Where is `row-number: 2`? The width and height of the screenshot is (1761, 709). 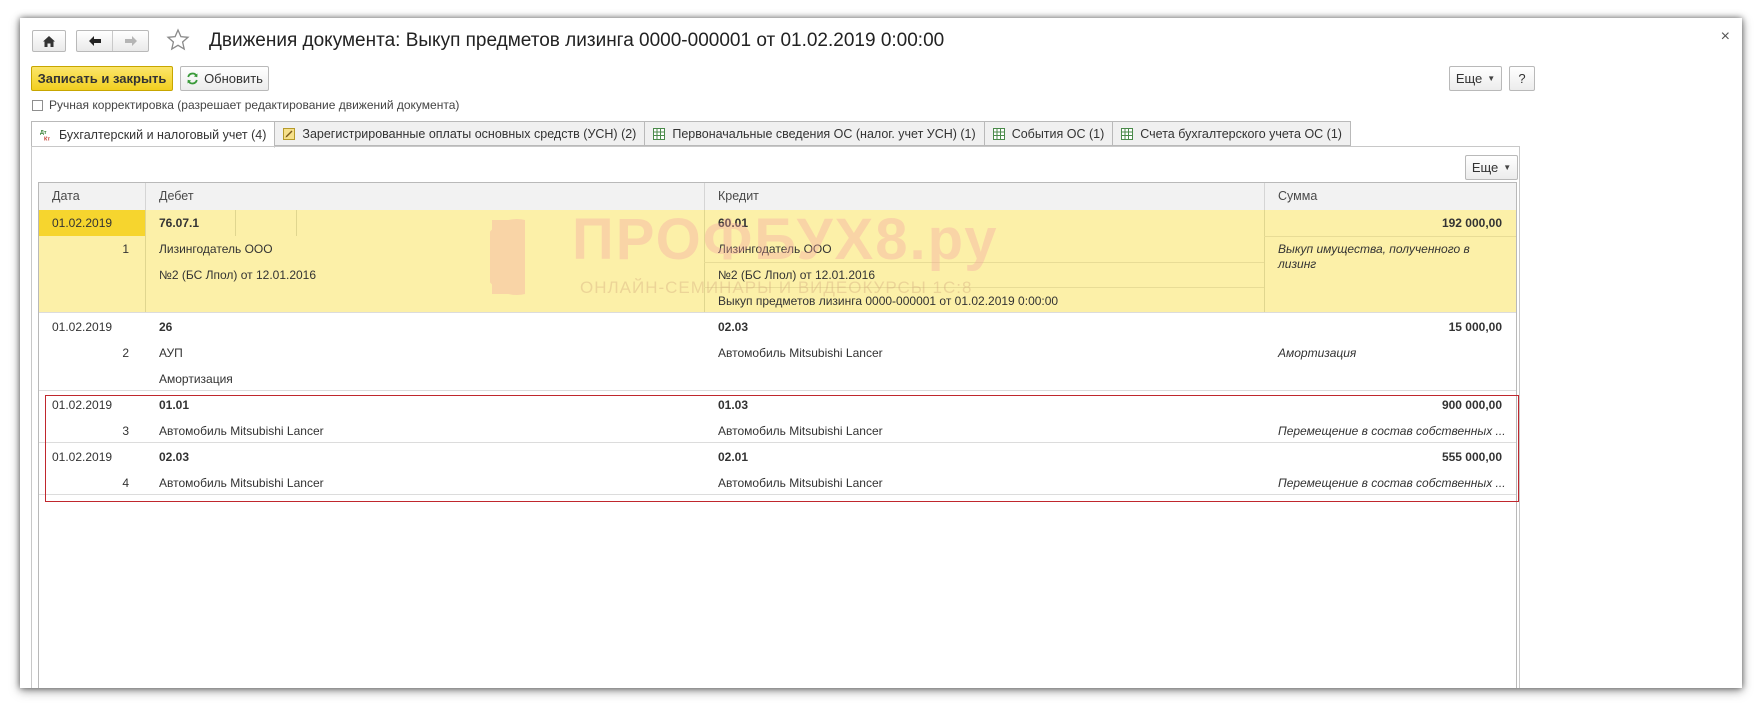
row-number: 2 is located at coordinates (125, 353).